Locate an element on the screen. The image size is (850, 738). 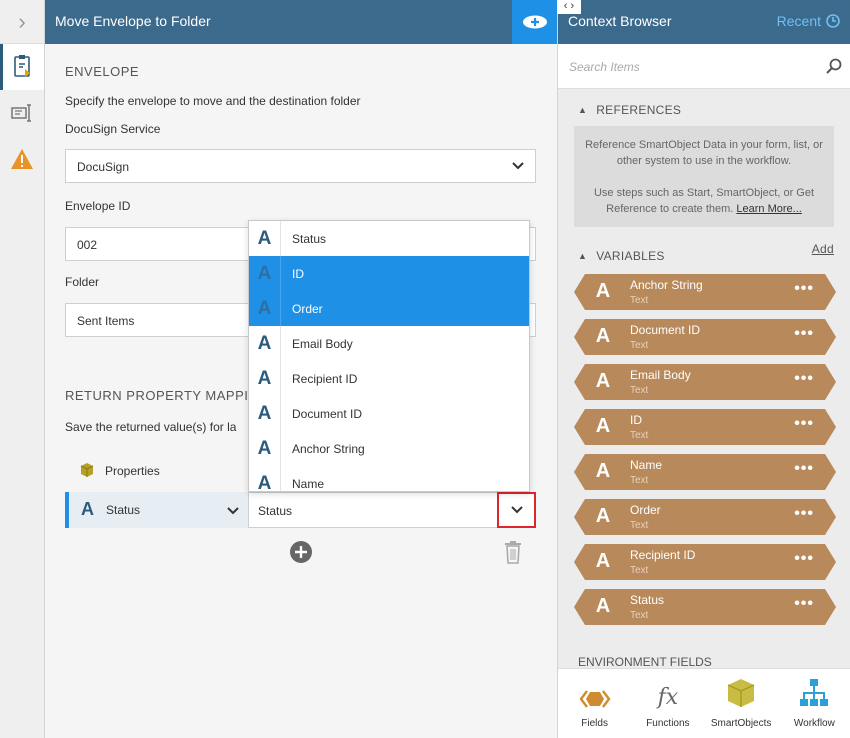
warning-icon is located at coordinates (22, 159).